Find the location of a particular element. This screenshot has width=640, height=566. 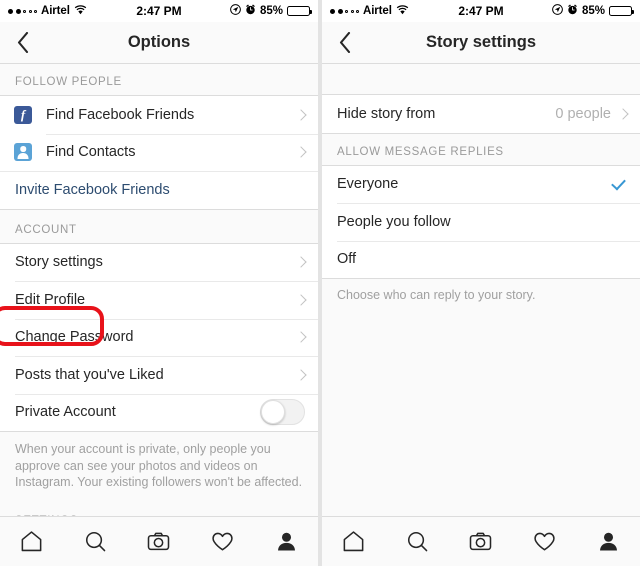

row-label: Find Facebook Friends is located at coordinates (120, 114).